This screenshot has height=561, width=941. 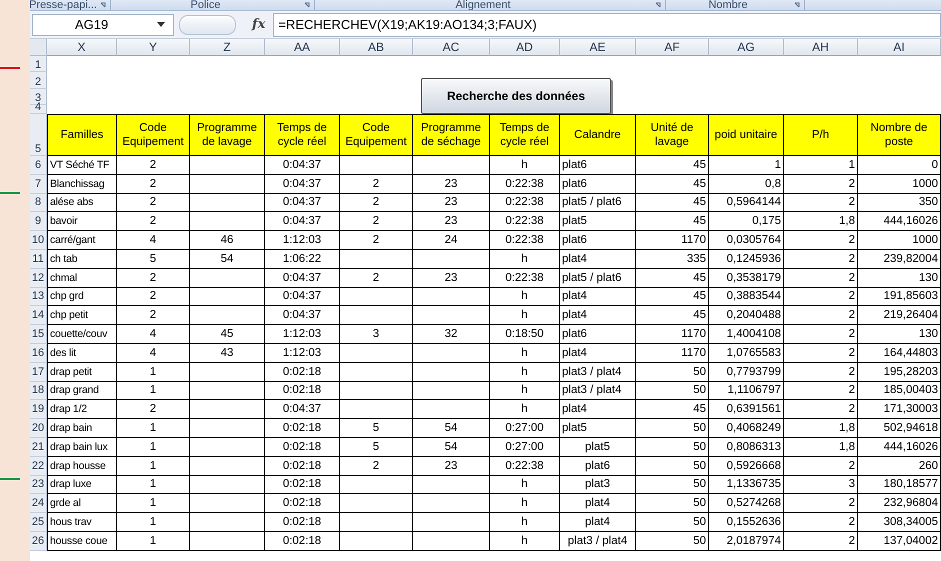 What do you see at coordinates (38, 372) in the screenshot?
I see `row-header: 17` at bounding box center [38, 372].